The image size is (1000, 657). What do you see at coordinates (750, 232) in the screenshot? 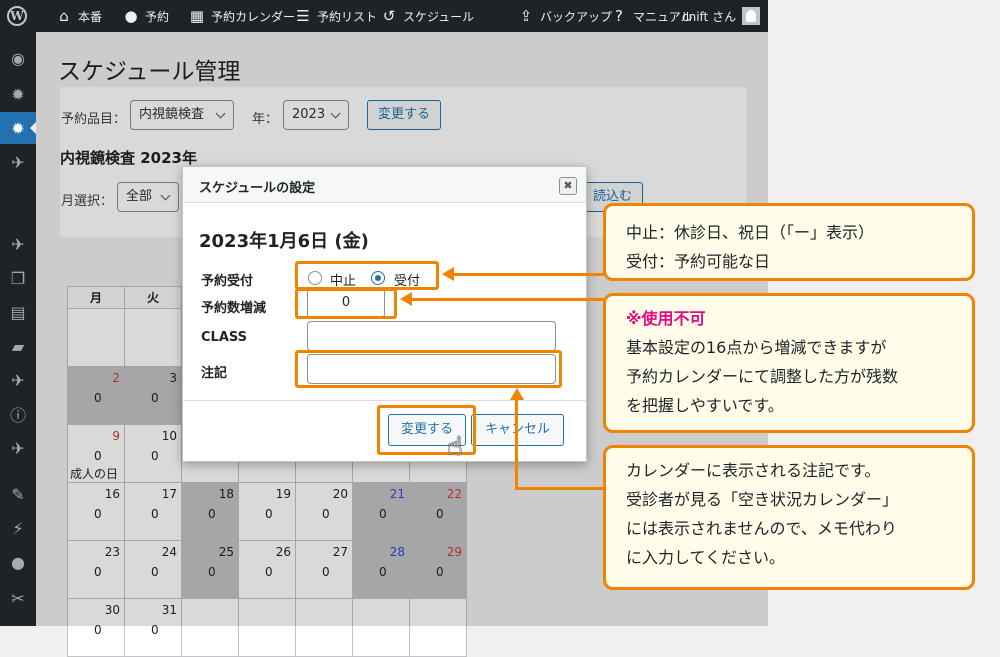
I see `callout-text: 中止：休診日、祝日（「ー」表示）` at bounding box center [750, 232].